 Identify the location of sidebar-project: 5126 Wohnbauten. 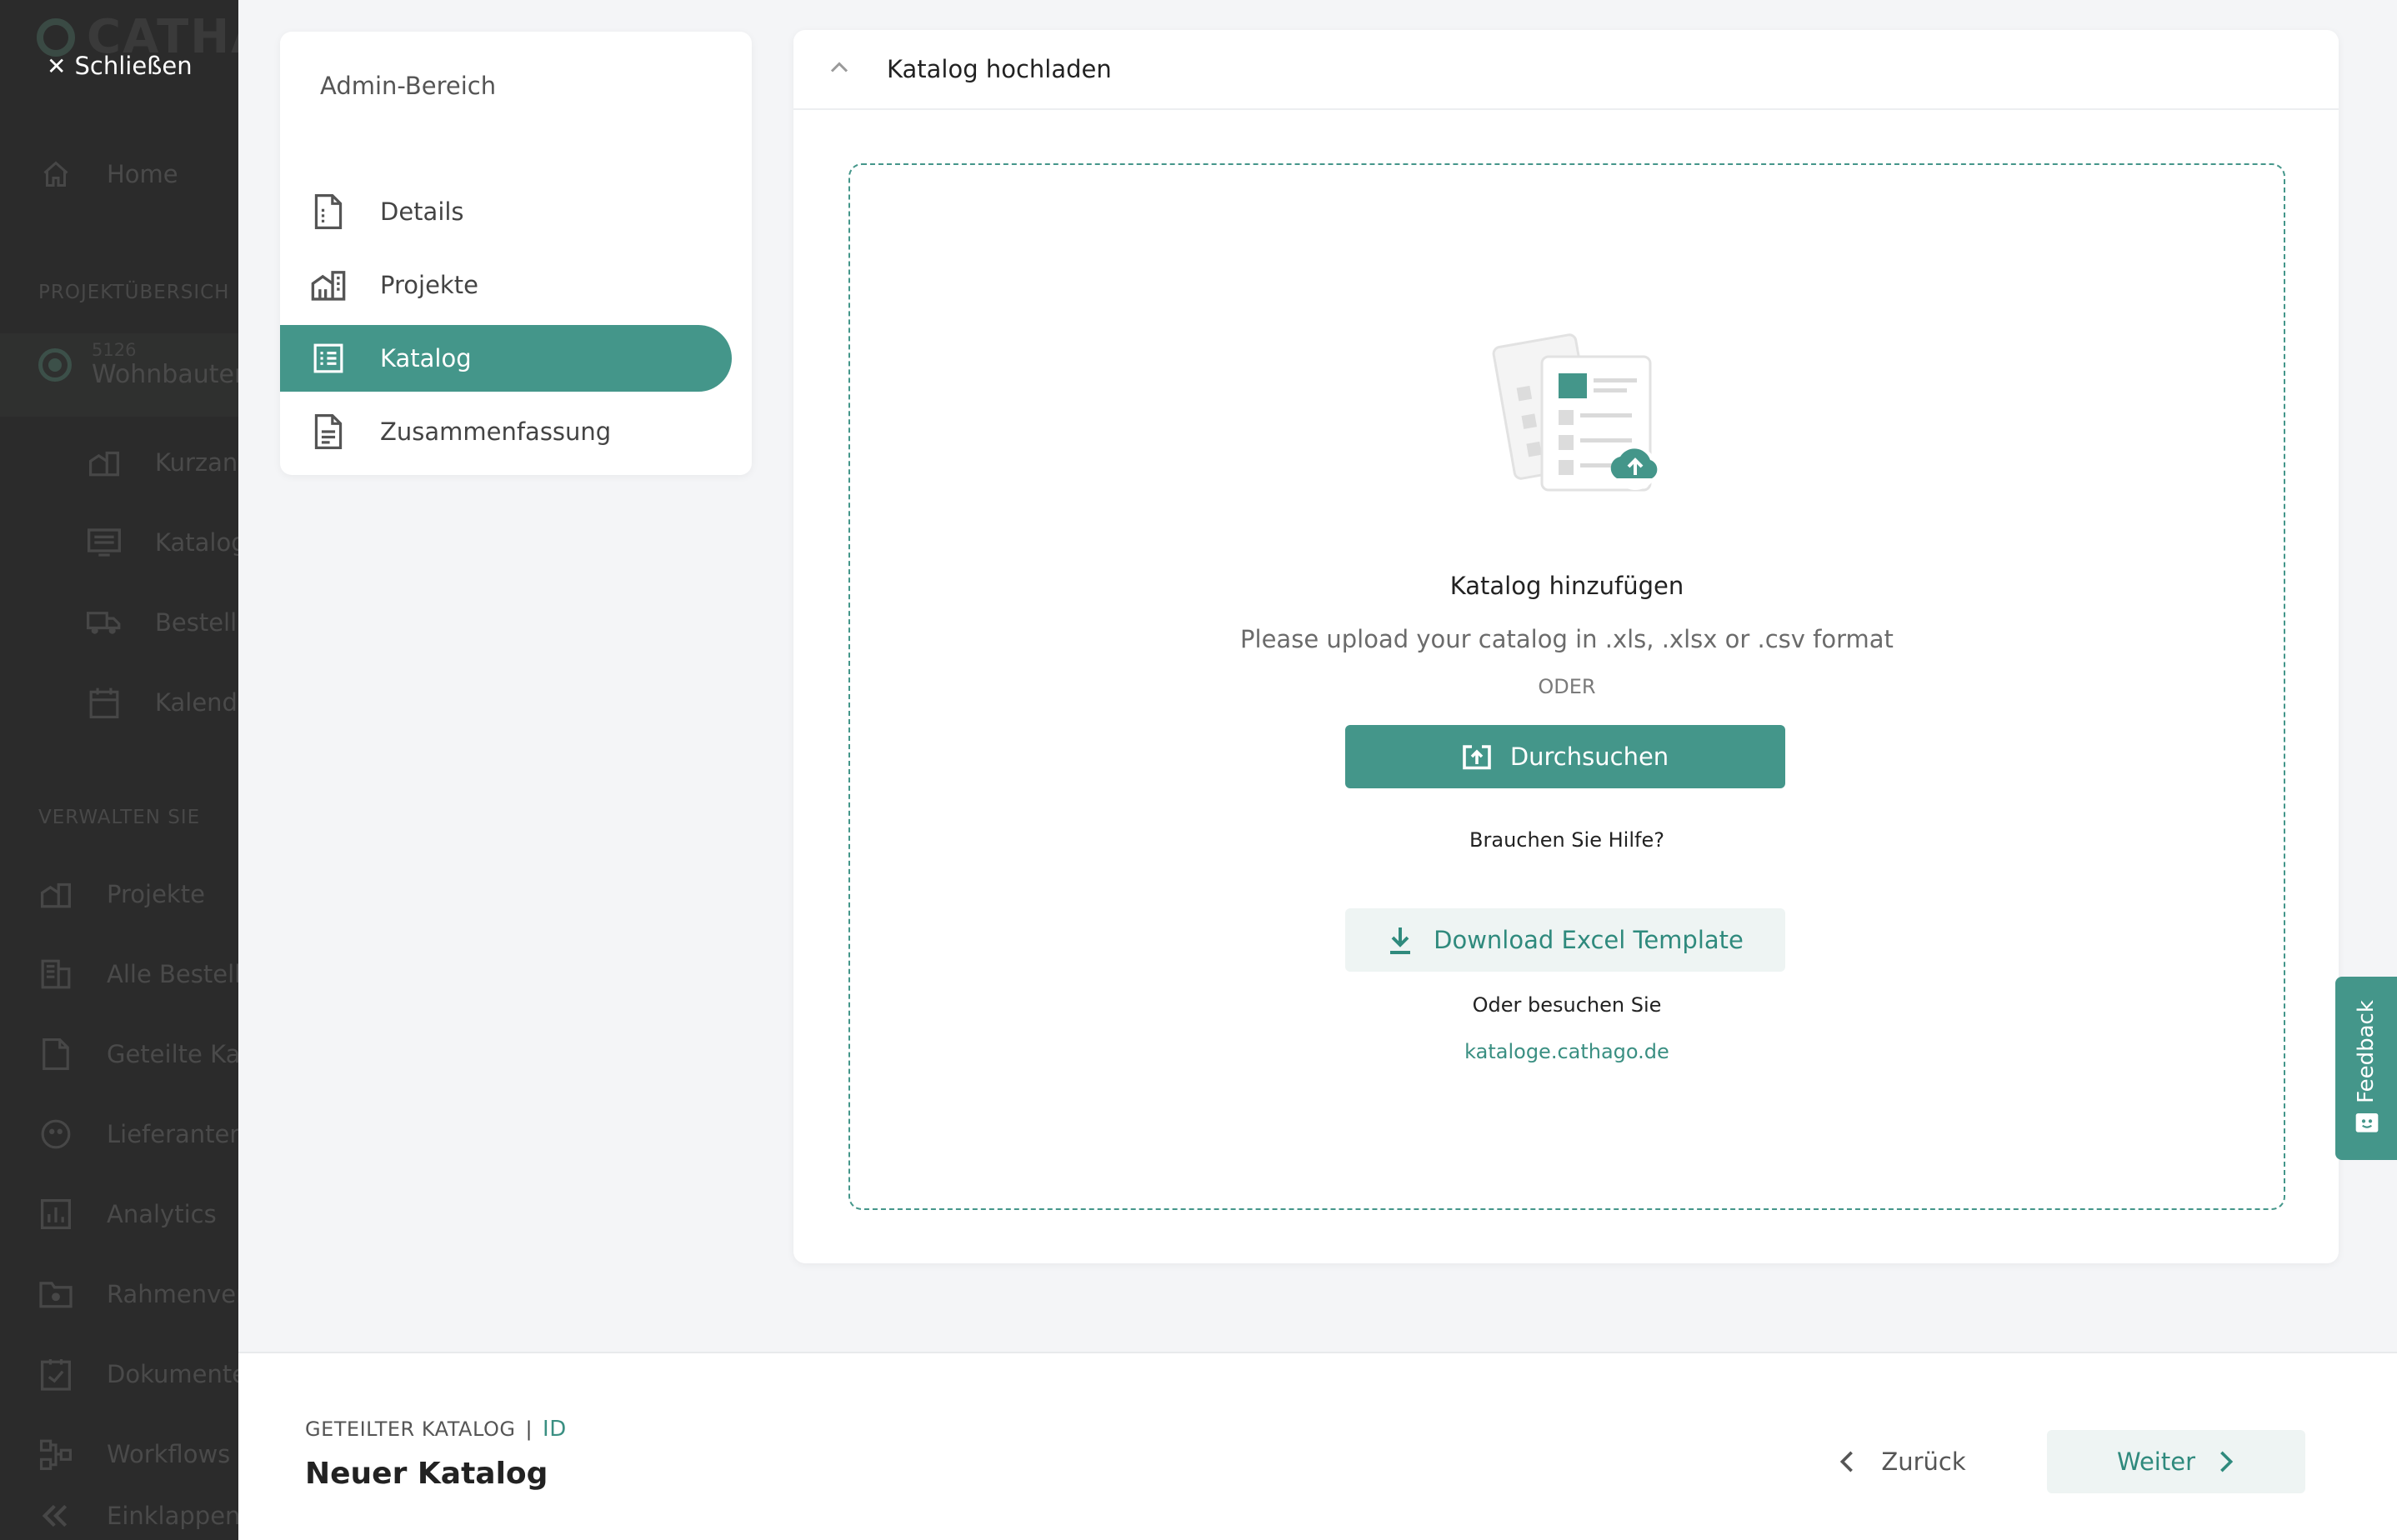
(138, 364).